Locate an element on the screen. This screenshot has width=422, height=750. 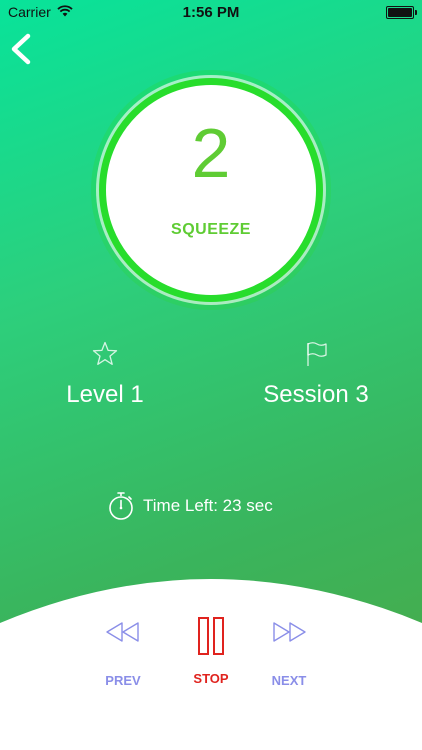
prev-button: PREV is located at coordinates (123, 654).